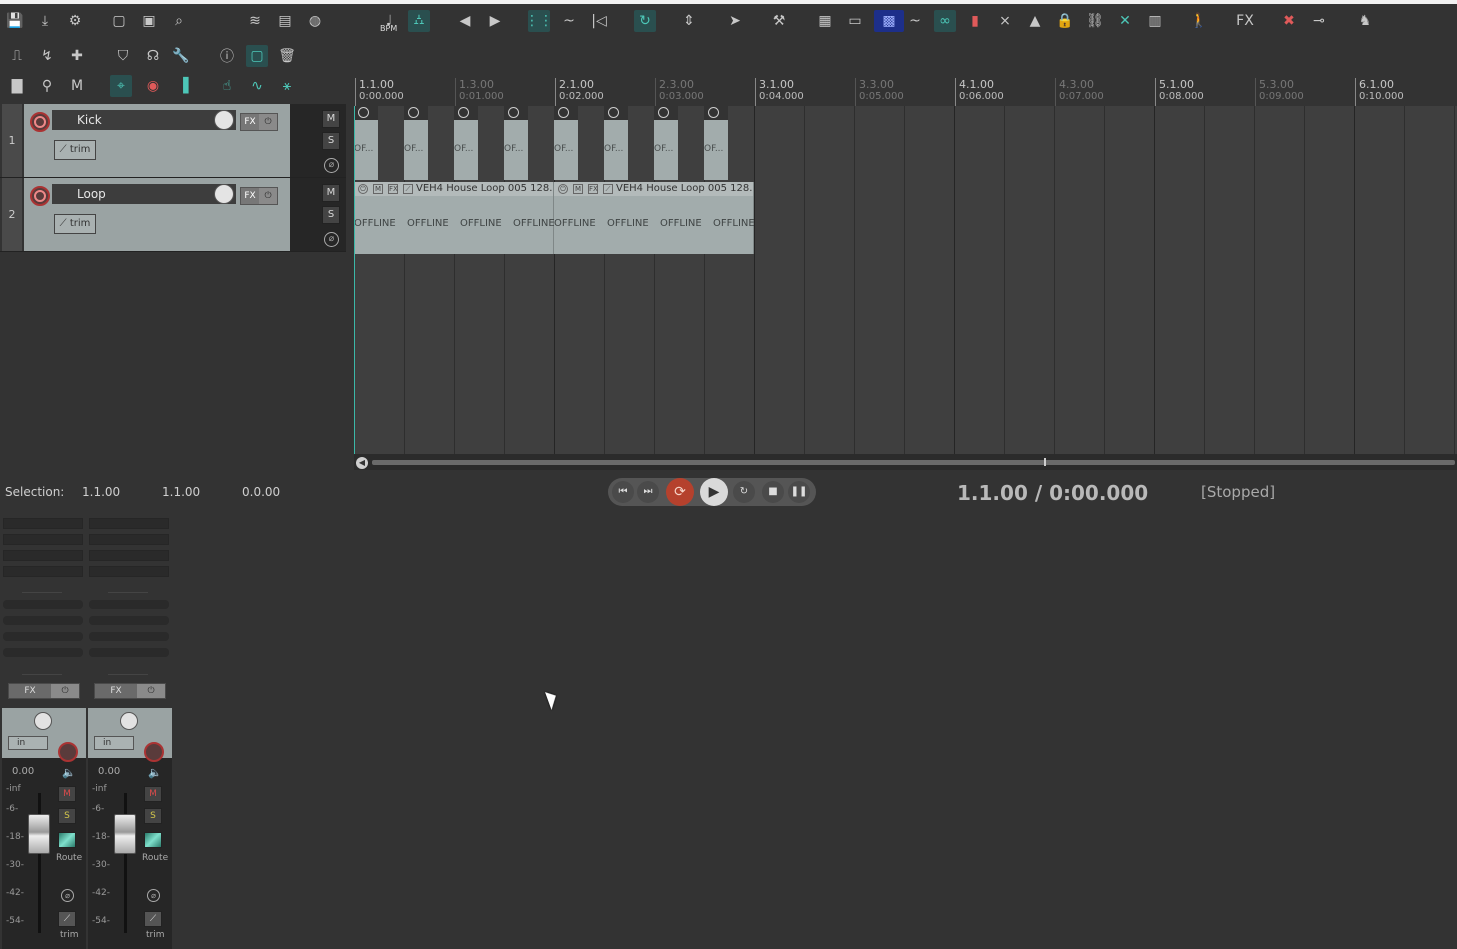 The width and height of the screenshot is (1457, 949). What do you see at coordinates (905, 462) in the screenshot?
I see `horizontal-scrollbar: ◀` at bounding box center [905, 462].